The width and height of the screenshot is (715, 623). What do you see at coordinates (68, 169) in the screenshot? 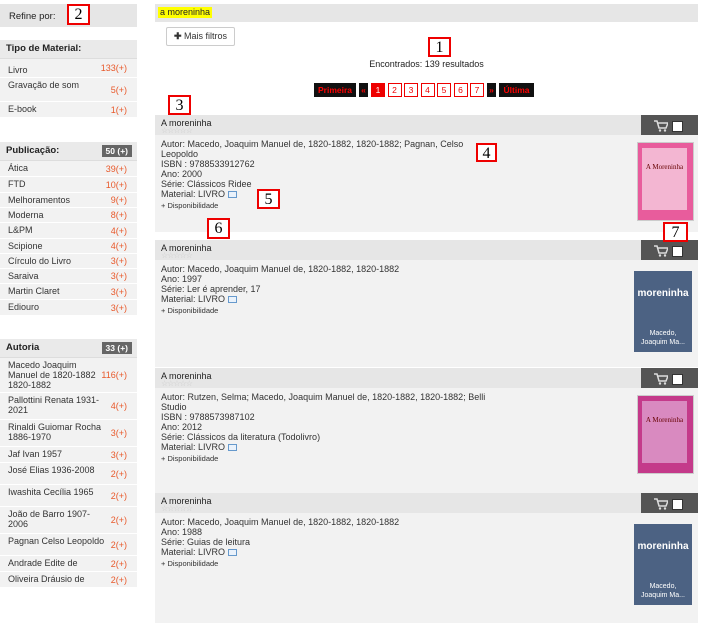
I see `facet-item: Ática 39(+)` at bounding box center [68, 169].